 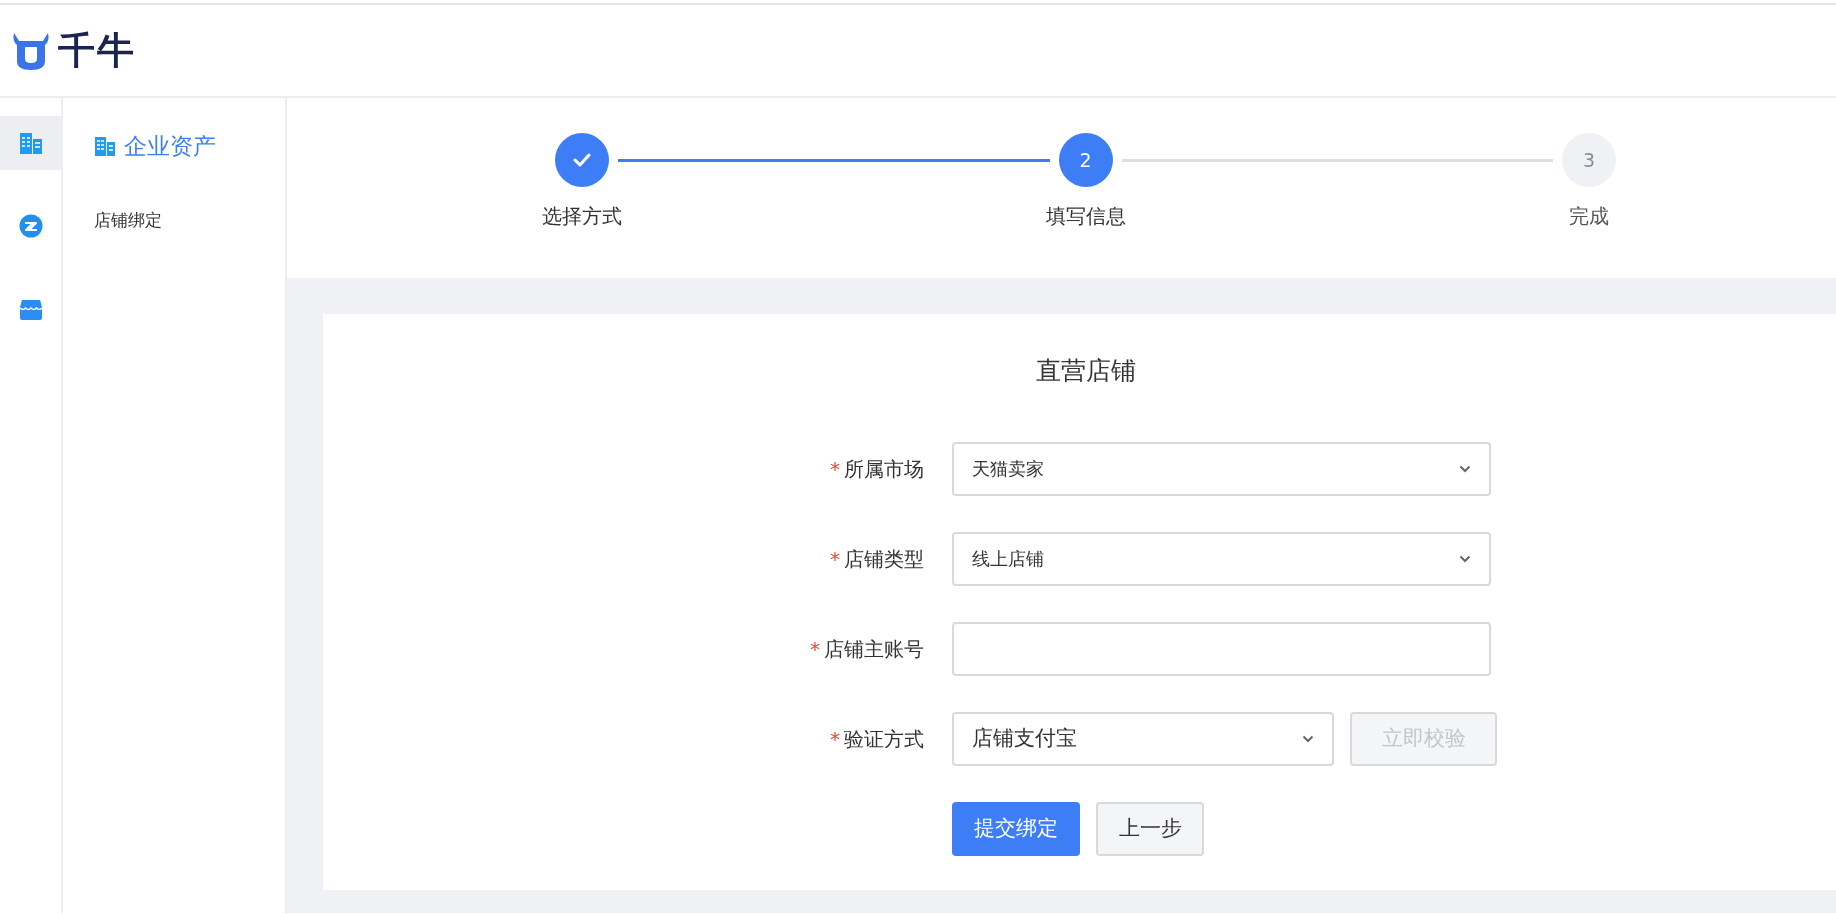 What do you see at coordinates (170, 146) in the screenshot?
I see `sidebar-section-title: 企业资产` at bounding box center [170, 146].